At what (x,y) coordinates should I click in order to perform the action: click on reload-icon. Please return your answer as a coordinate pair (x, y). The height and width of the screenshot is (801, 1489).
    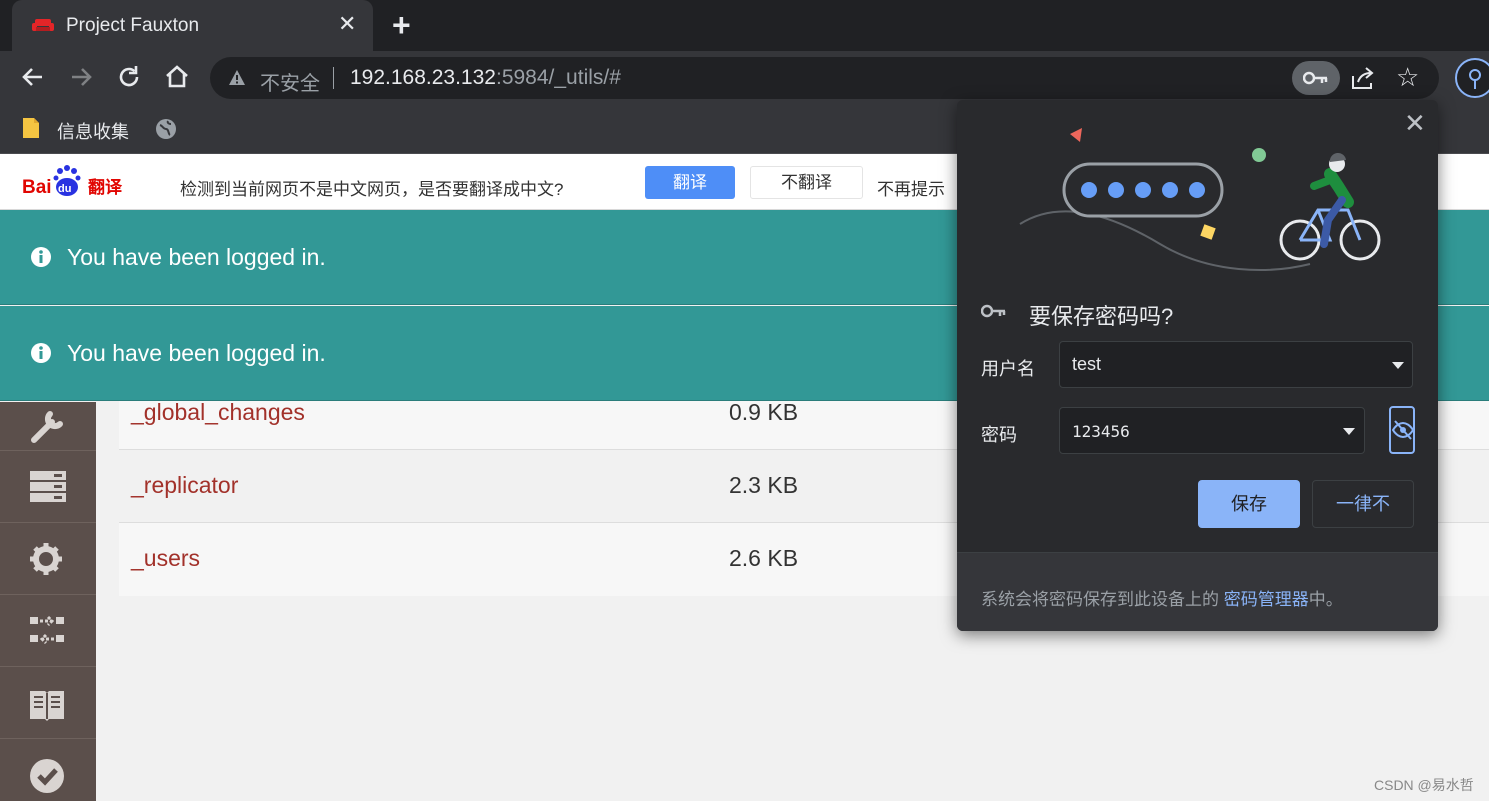
    Looking at the image, I should click on (129, 77).